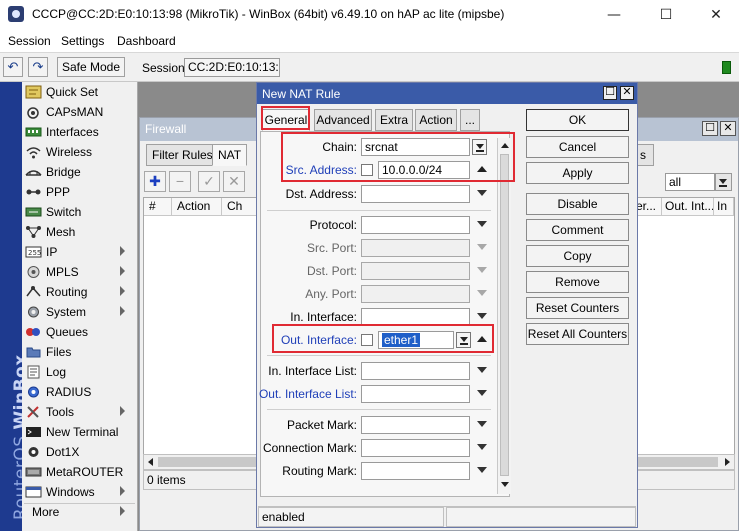 Image resolution: width=739 pixels, height=531 pixels. What do you see at coordinates (80, 432) in the screenshot?
I see `sidebar-item-new-terminal: New Terminal` at bounding box center [80, 432].